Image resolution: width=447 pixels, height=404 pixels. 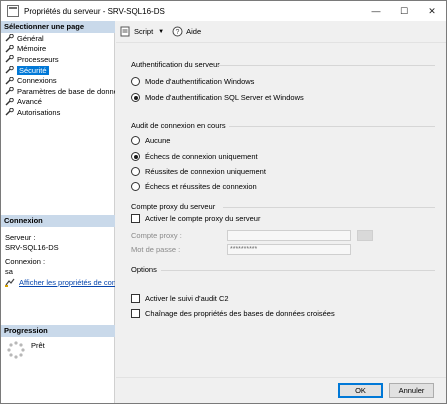 I want to click on page-item-label: Autorisations, so click(x=39, y=112).